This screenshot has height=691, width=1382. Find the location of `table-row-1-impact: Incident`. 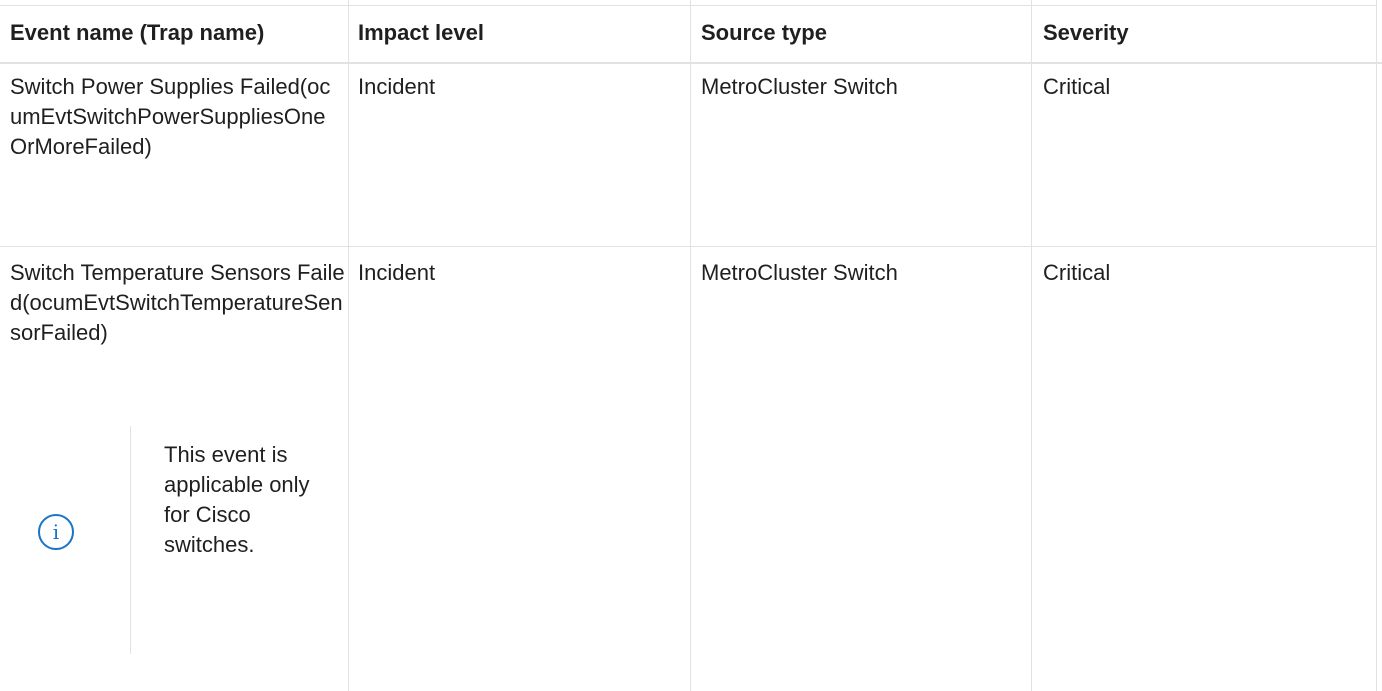

table-row-1-impact: Incident is located at coordinates (397, 86).